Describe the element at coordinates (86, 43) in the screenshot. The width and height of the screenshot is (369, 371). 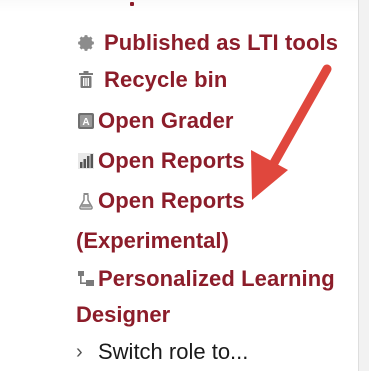
I see `gear-icon` at that location.